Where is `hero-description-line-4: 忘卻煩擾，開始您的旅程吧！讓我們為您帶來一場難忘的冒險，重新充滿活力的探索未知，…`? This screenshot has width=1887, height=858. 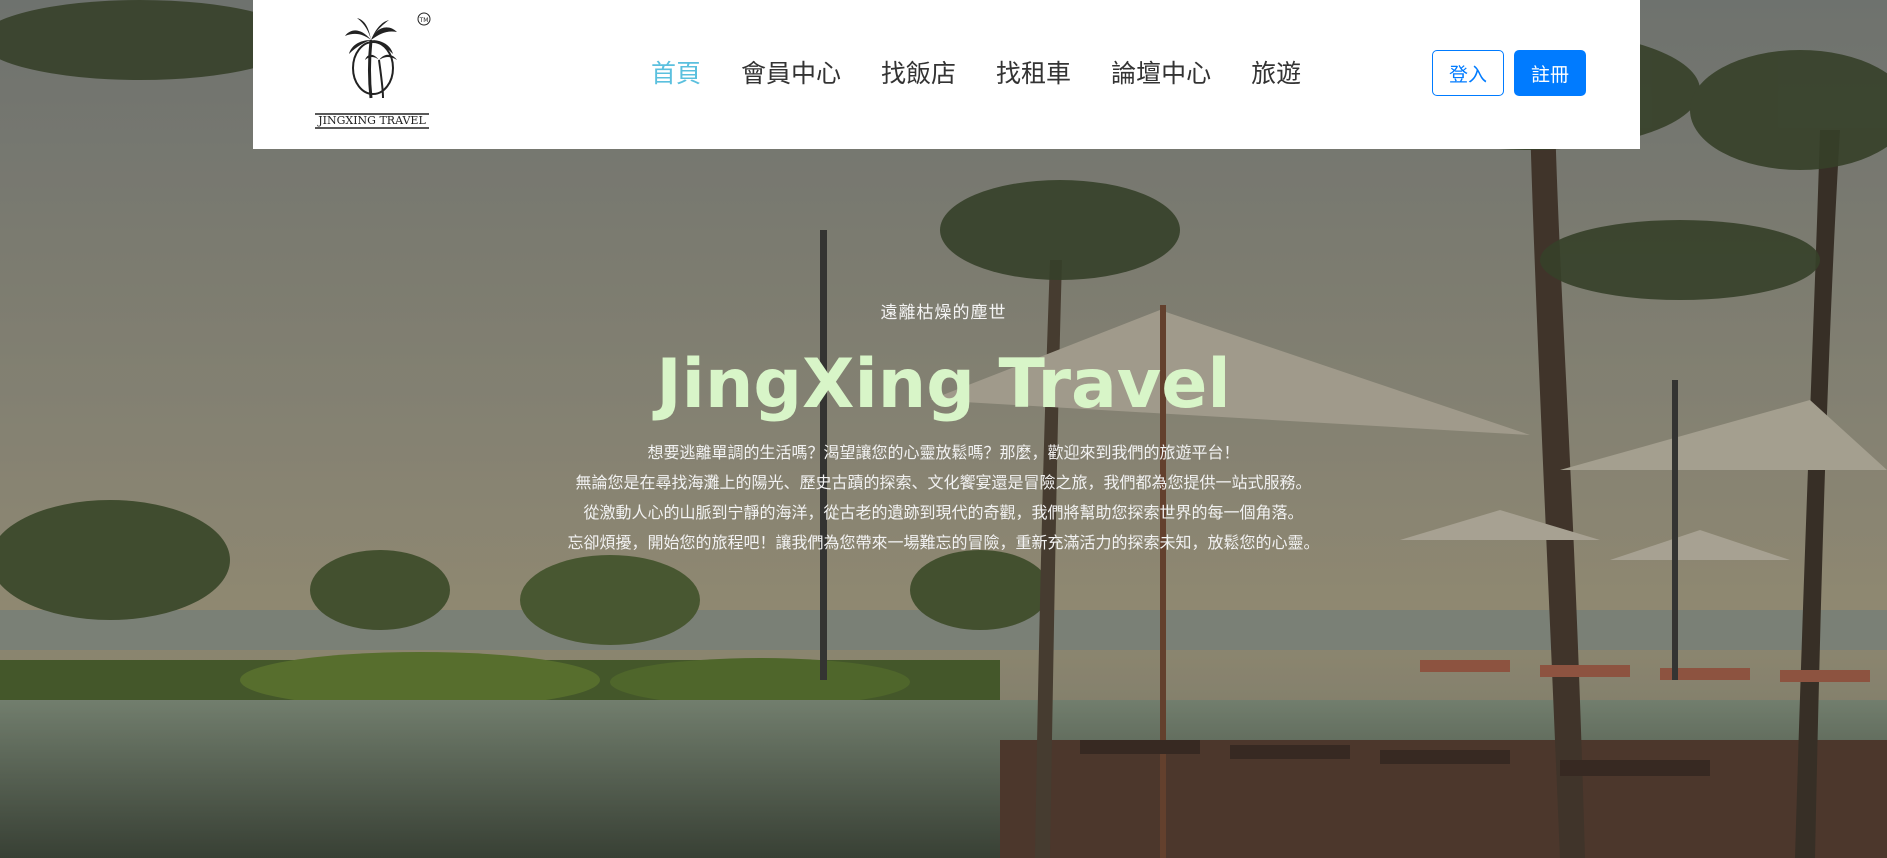 hero-description-line-4: 忘卻煩擾，開始您的旅程吧！讓我們為您帶來一場難忘的冒險，重新充滿活力的探索未知，… is located at coordinates (943, 542).